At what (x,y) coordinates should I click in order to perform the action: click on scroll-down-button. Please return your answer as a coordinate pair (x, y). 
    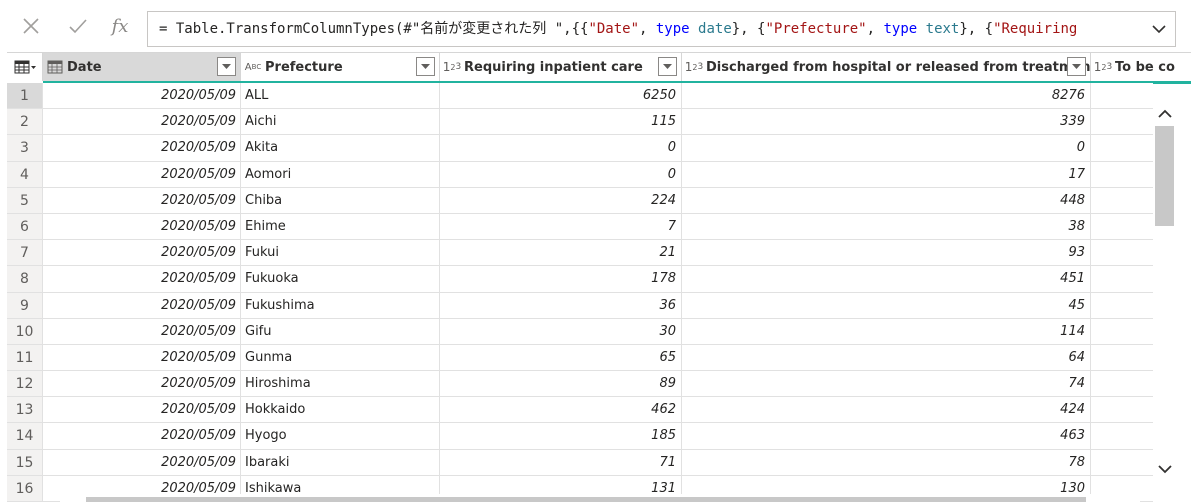
    Looking at the image, I should click on (1165, 469).